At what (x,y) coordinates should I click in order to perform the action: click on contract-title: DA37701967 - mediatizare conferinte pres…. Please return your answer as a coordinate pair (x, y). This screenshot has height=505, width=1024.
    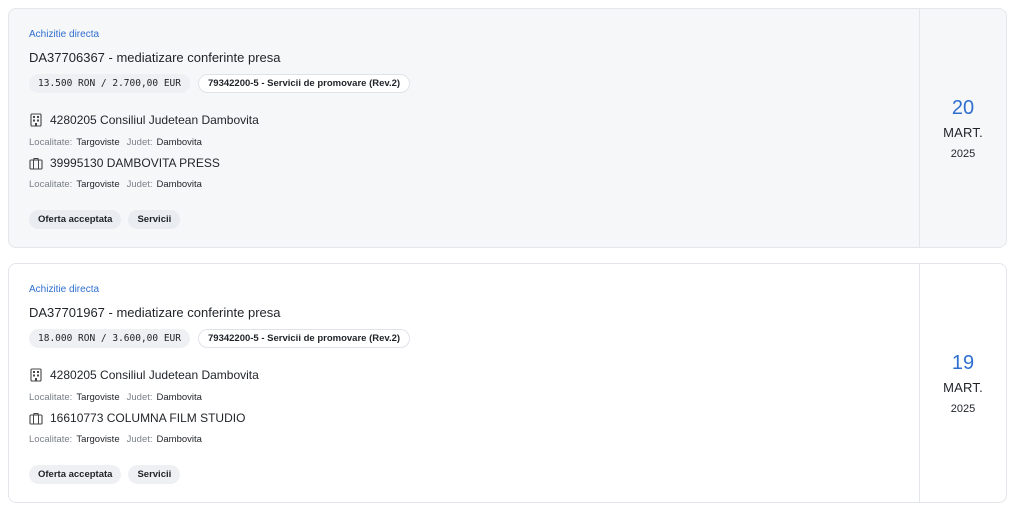
    Looking at the image, I should click on (154, 312).